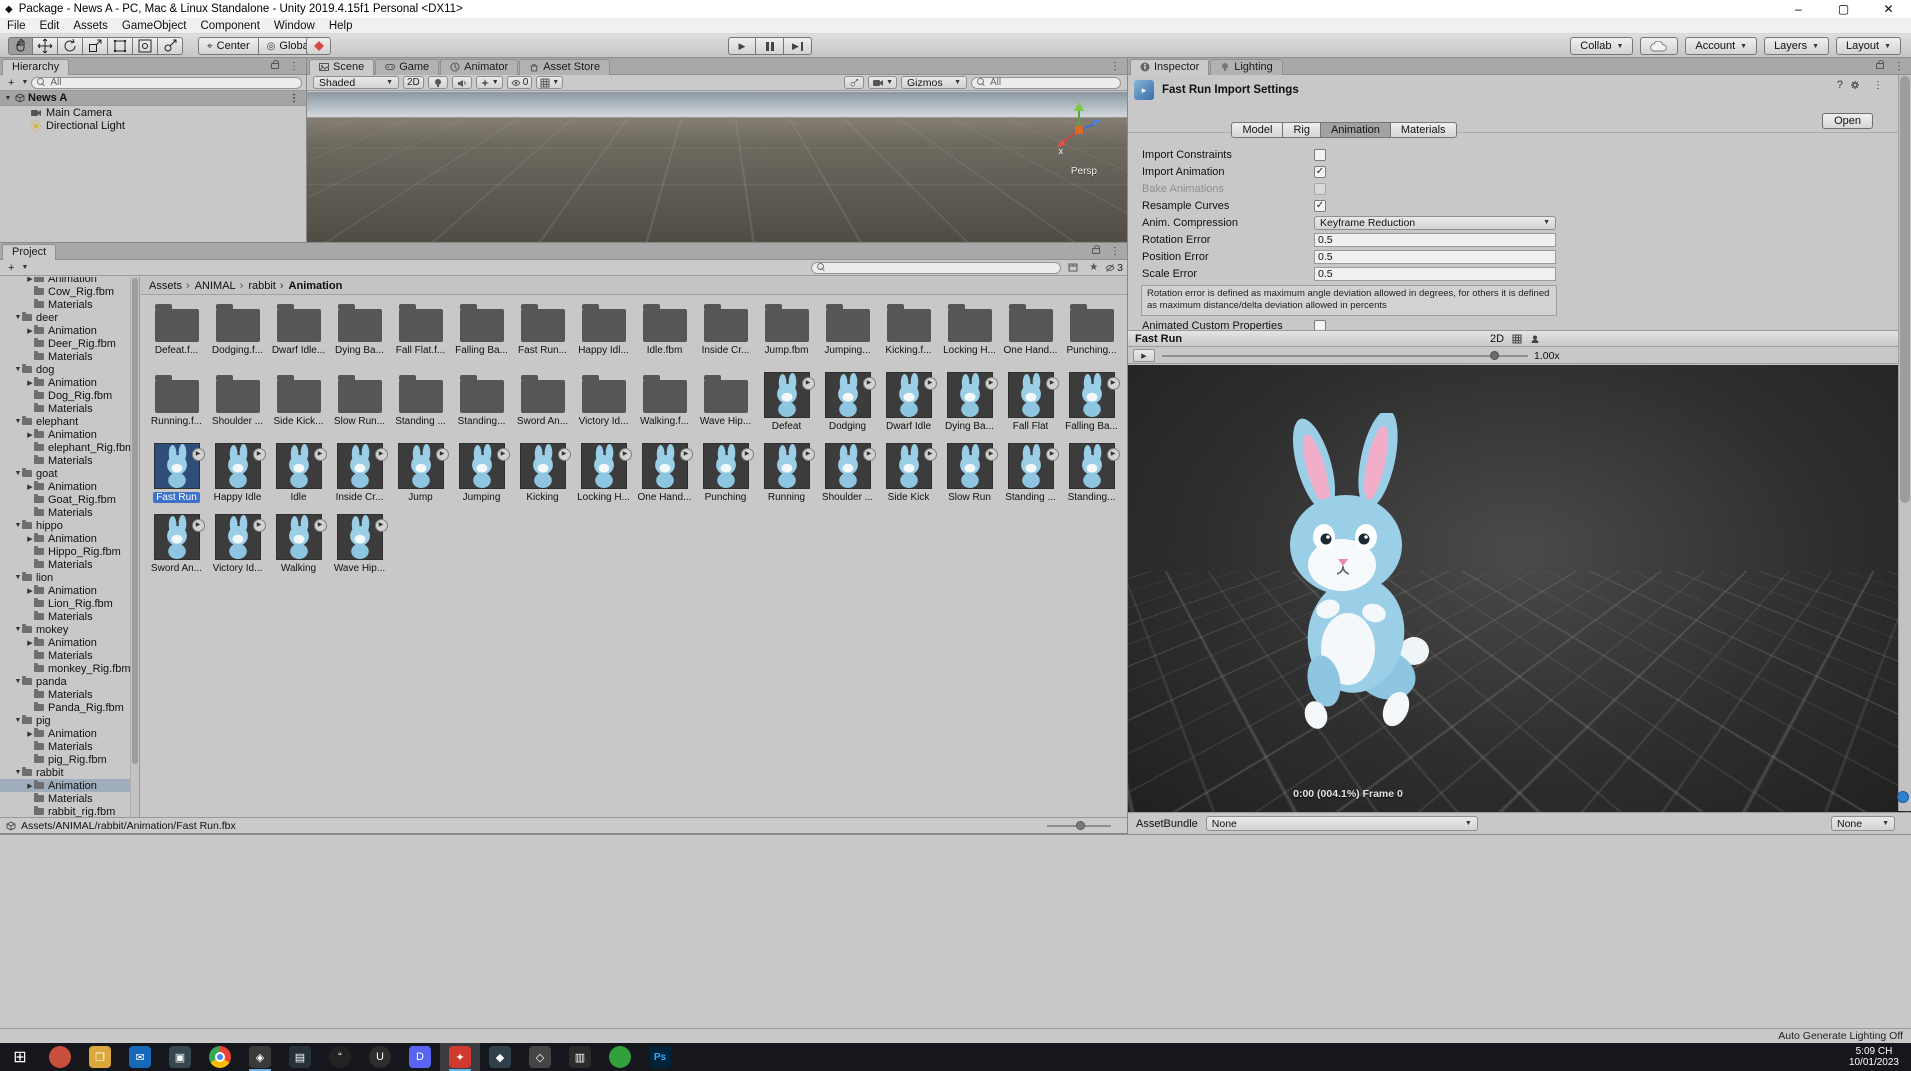 Image resolution: width=1911 pixels, height=1071 pixels. What do you see at coordinates (69, 811) in the screenshot?
I see `tree-item: rabbit_rig.fbm` at bounding box center [69, 811].